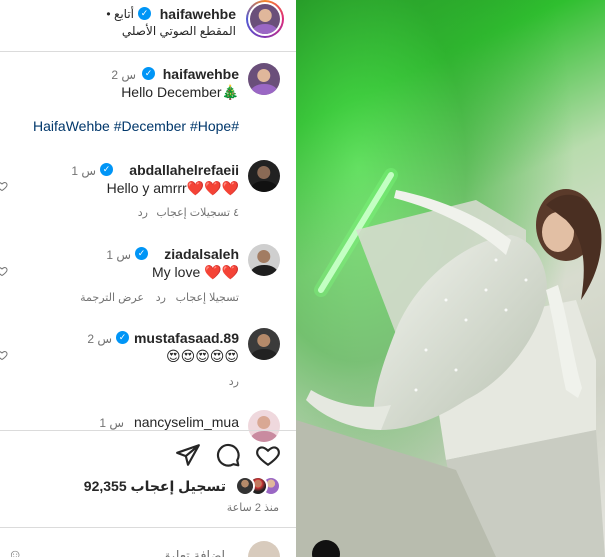 Image resolution: width=605 pixels, height=557 pixels. I want to click on story-ring, so click(265, 19).